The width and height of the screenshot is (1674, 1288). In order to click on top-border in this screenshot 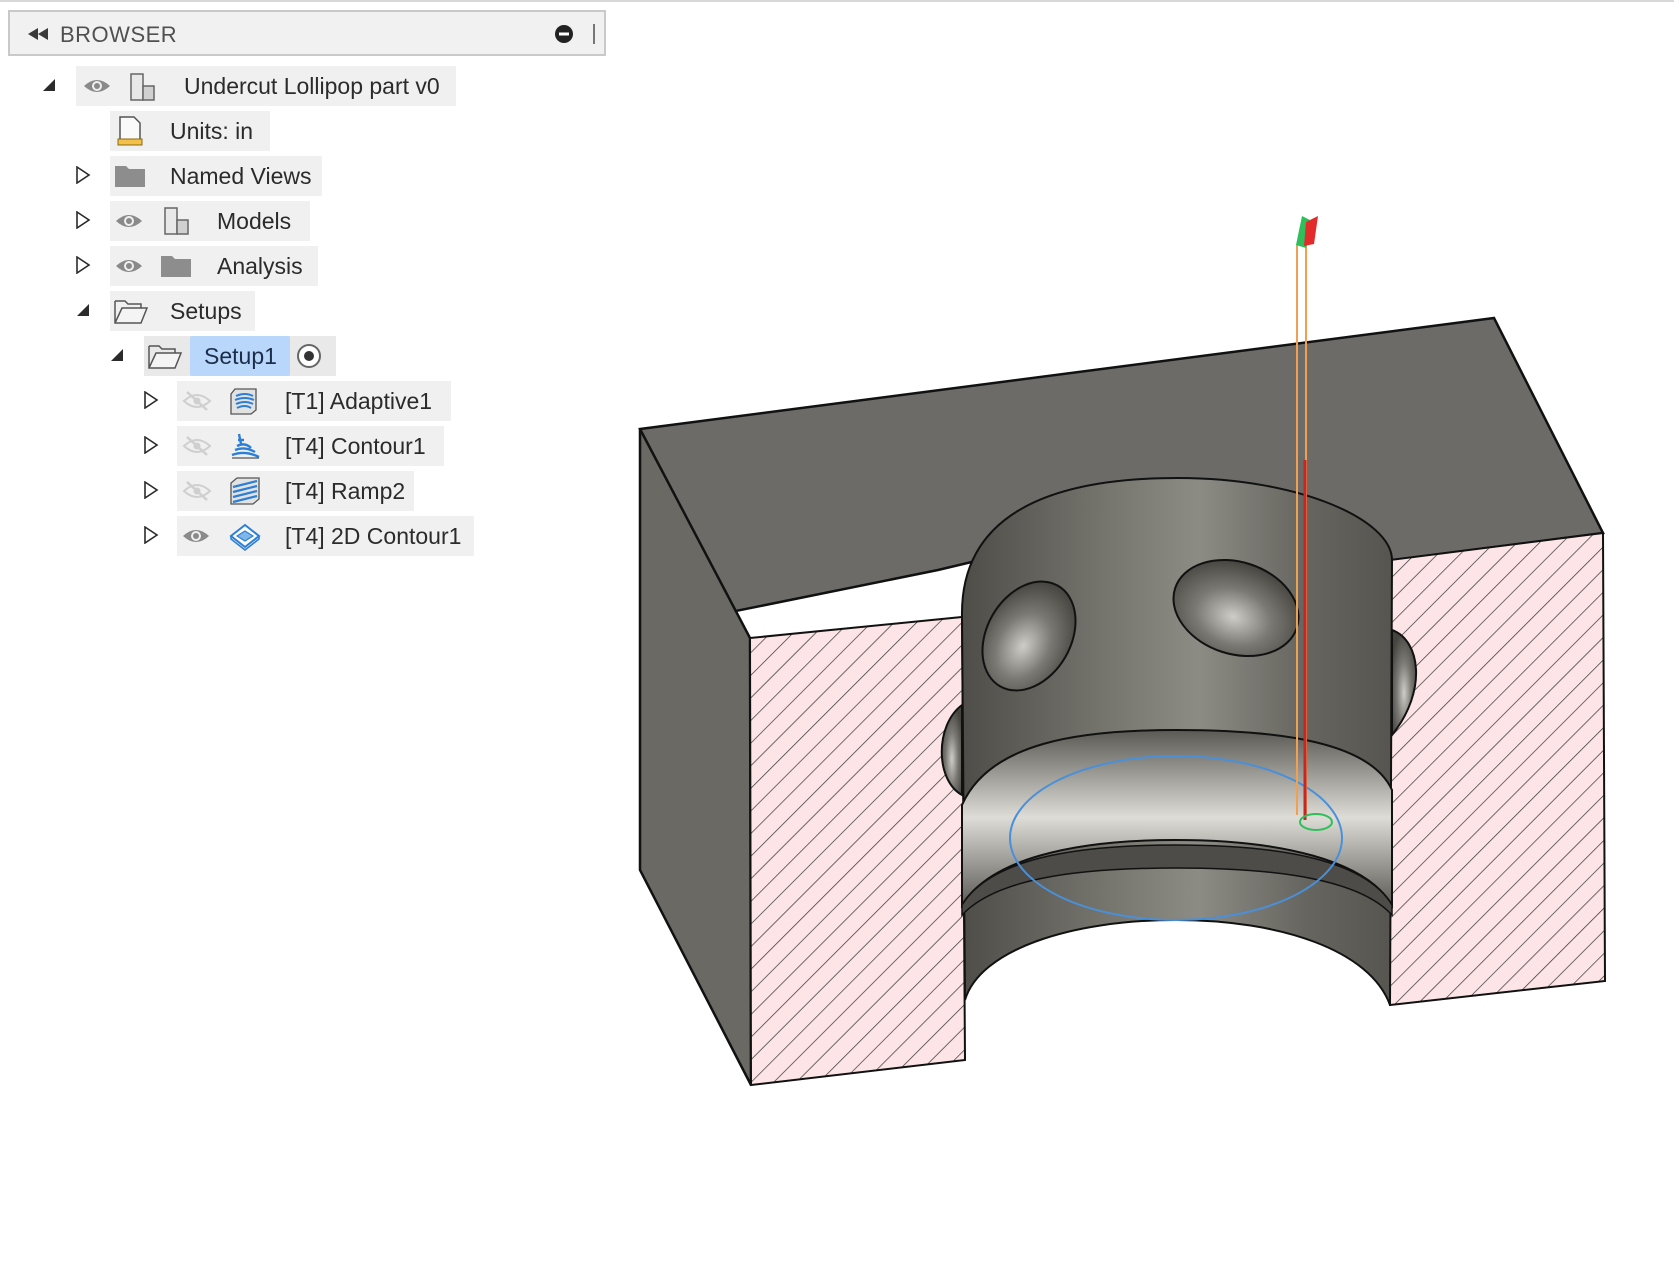, I will do `click(837, 1)`.